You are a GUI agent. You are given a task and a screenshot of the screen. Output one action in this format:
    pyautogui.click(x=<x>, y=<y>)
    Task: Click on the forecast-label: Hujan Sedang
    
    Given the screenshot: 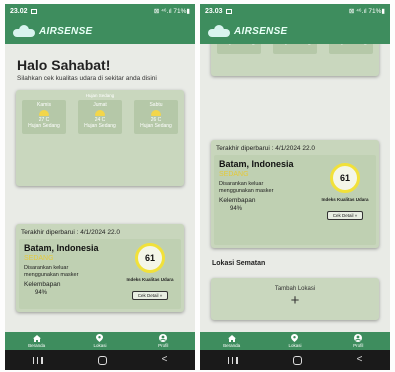 What is the action you would take?
    pyautogui.click(x=100, y=95)
    